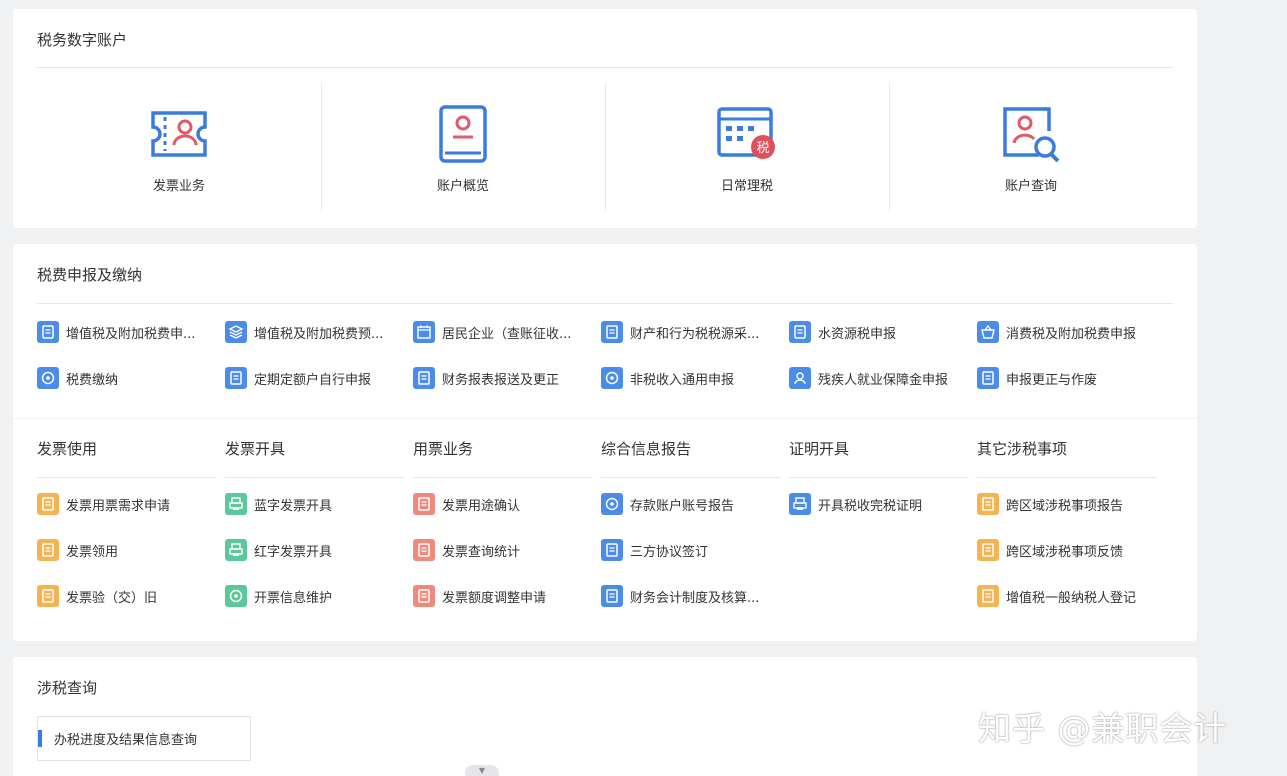 Image resolution: width=1287 pixels, height=776 pixels. I want to click on invoice-business-entry: 发票业务, so click(179, 148).